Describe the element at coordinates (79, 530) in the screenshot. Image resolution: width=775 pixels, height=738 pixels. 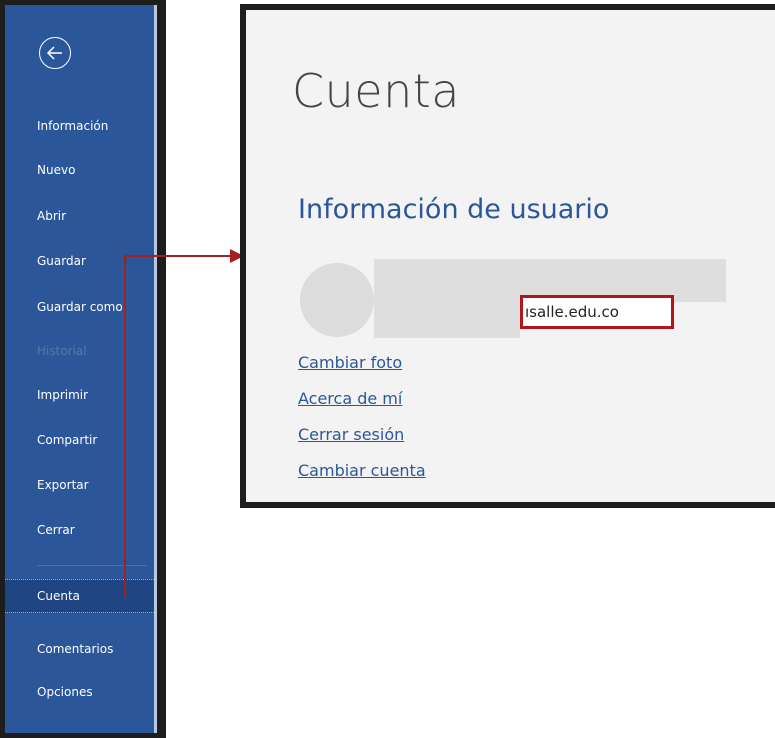
I see `nav-item-cerrar: Cerrar` at that location.